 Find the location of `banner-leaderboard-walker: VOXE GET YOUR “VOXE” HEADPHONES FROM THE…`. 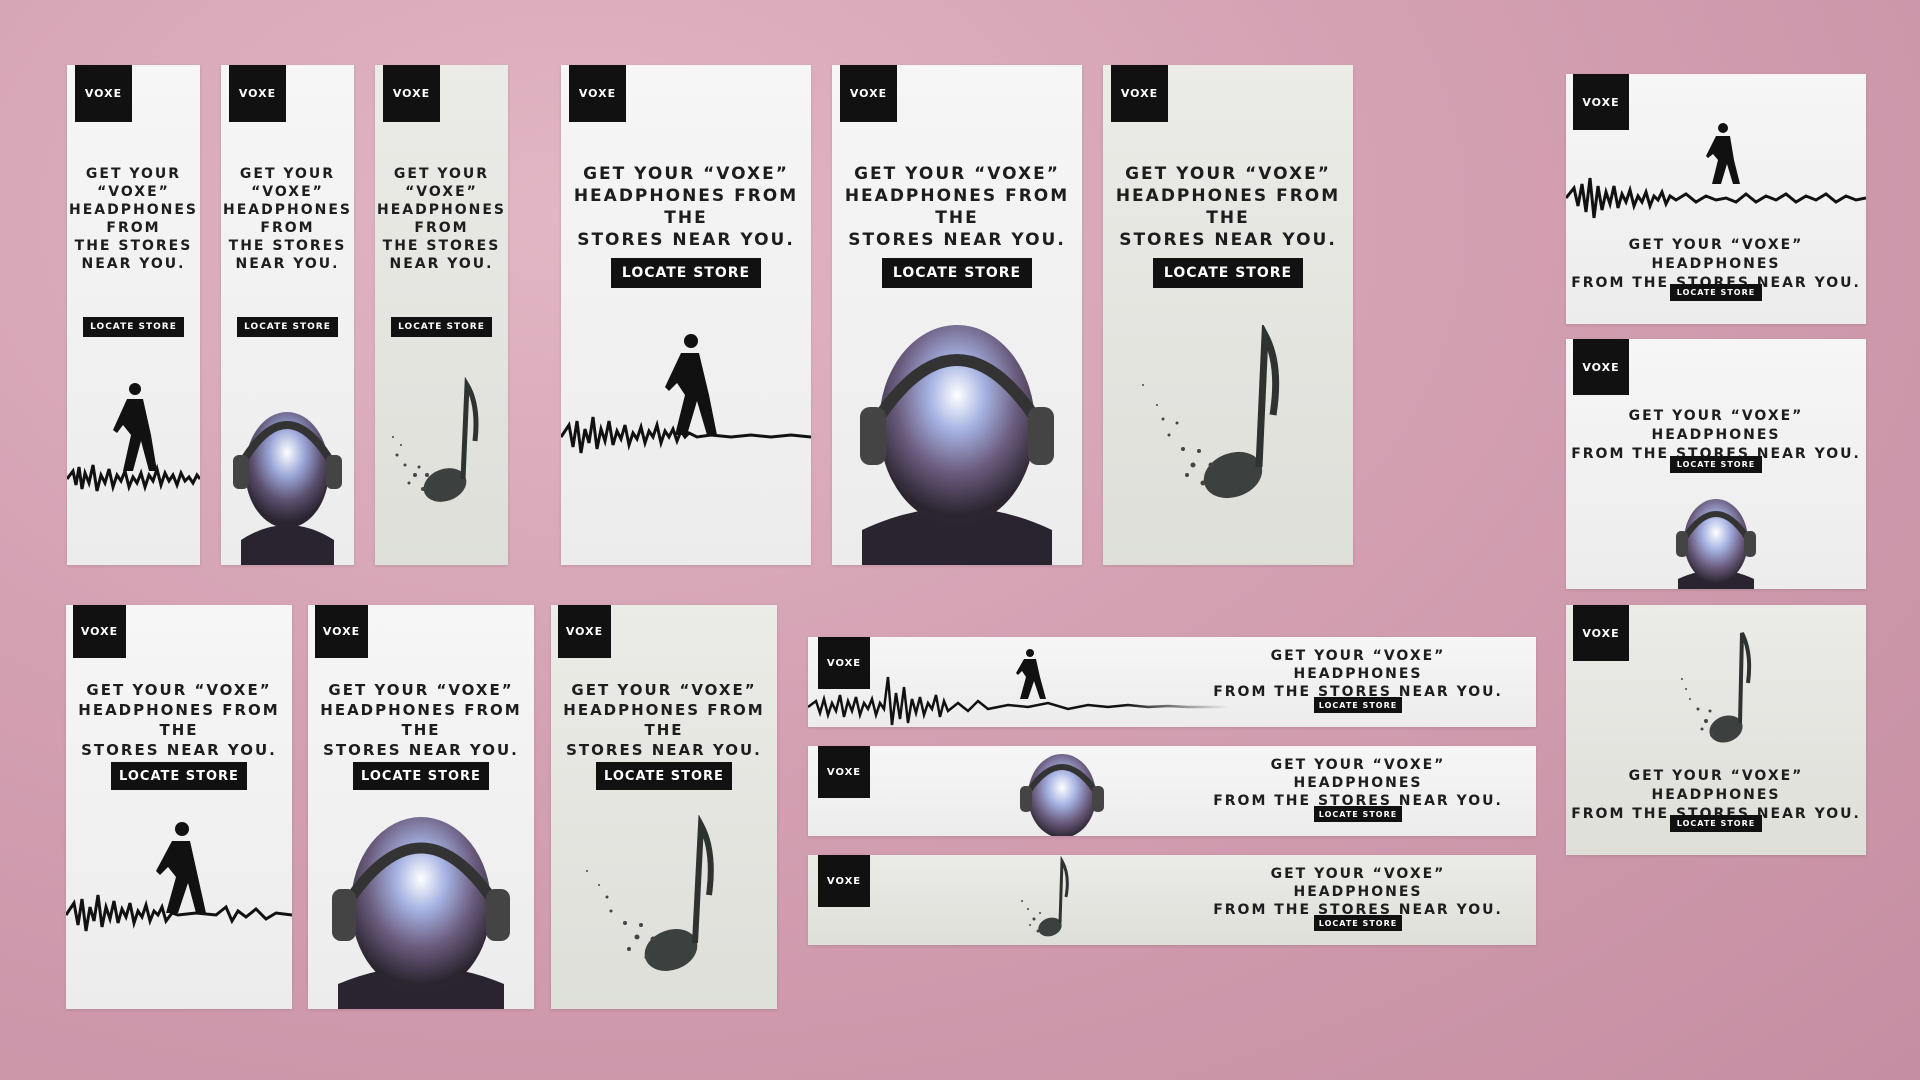

banner-leaderboard-walker: VOXE GET YOUR “VOXE” HEADPHONES FROM THE… is located at coordinates (1172, 682).